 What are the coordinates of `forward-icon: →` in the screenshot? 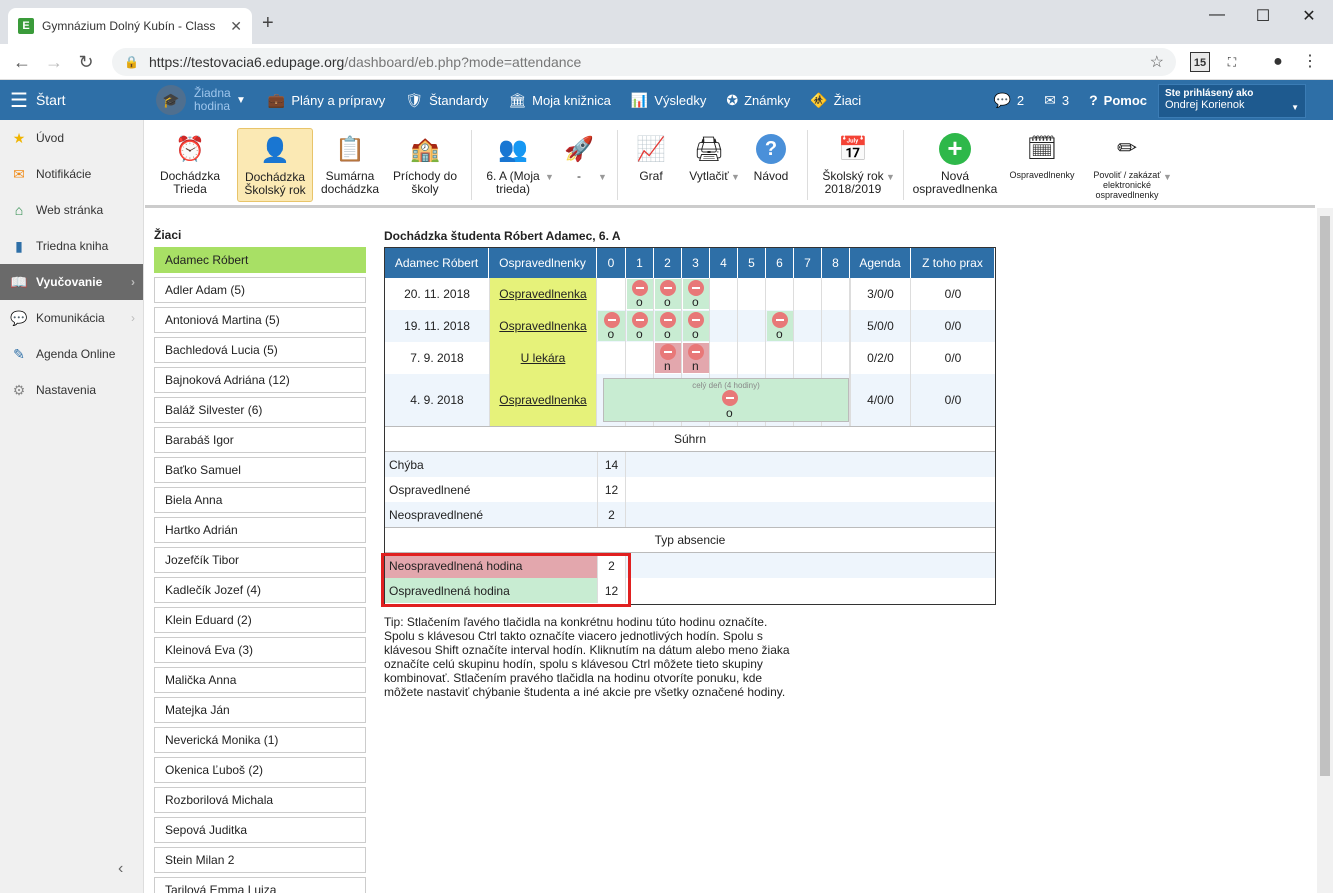 It's located at (54, 62).